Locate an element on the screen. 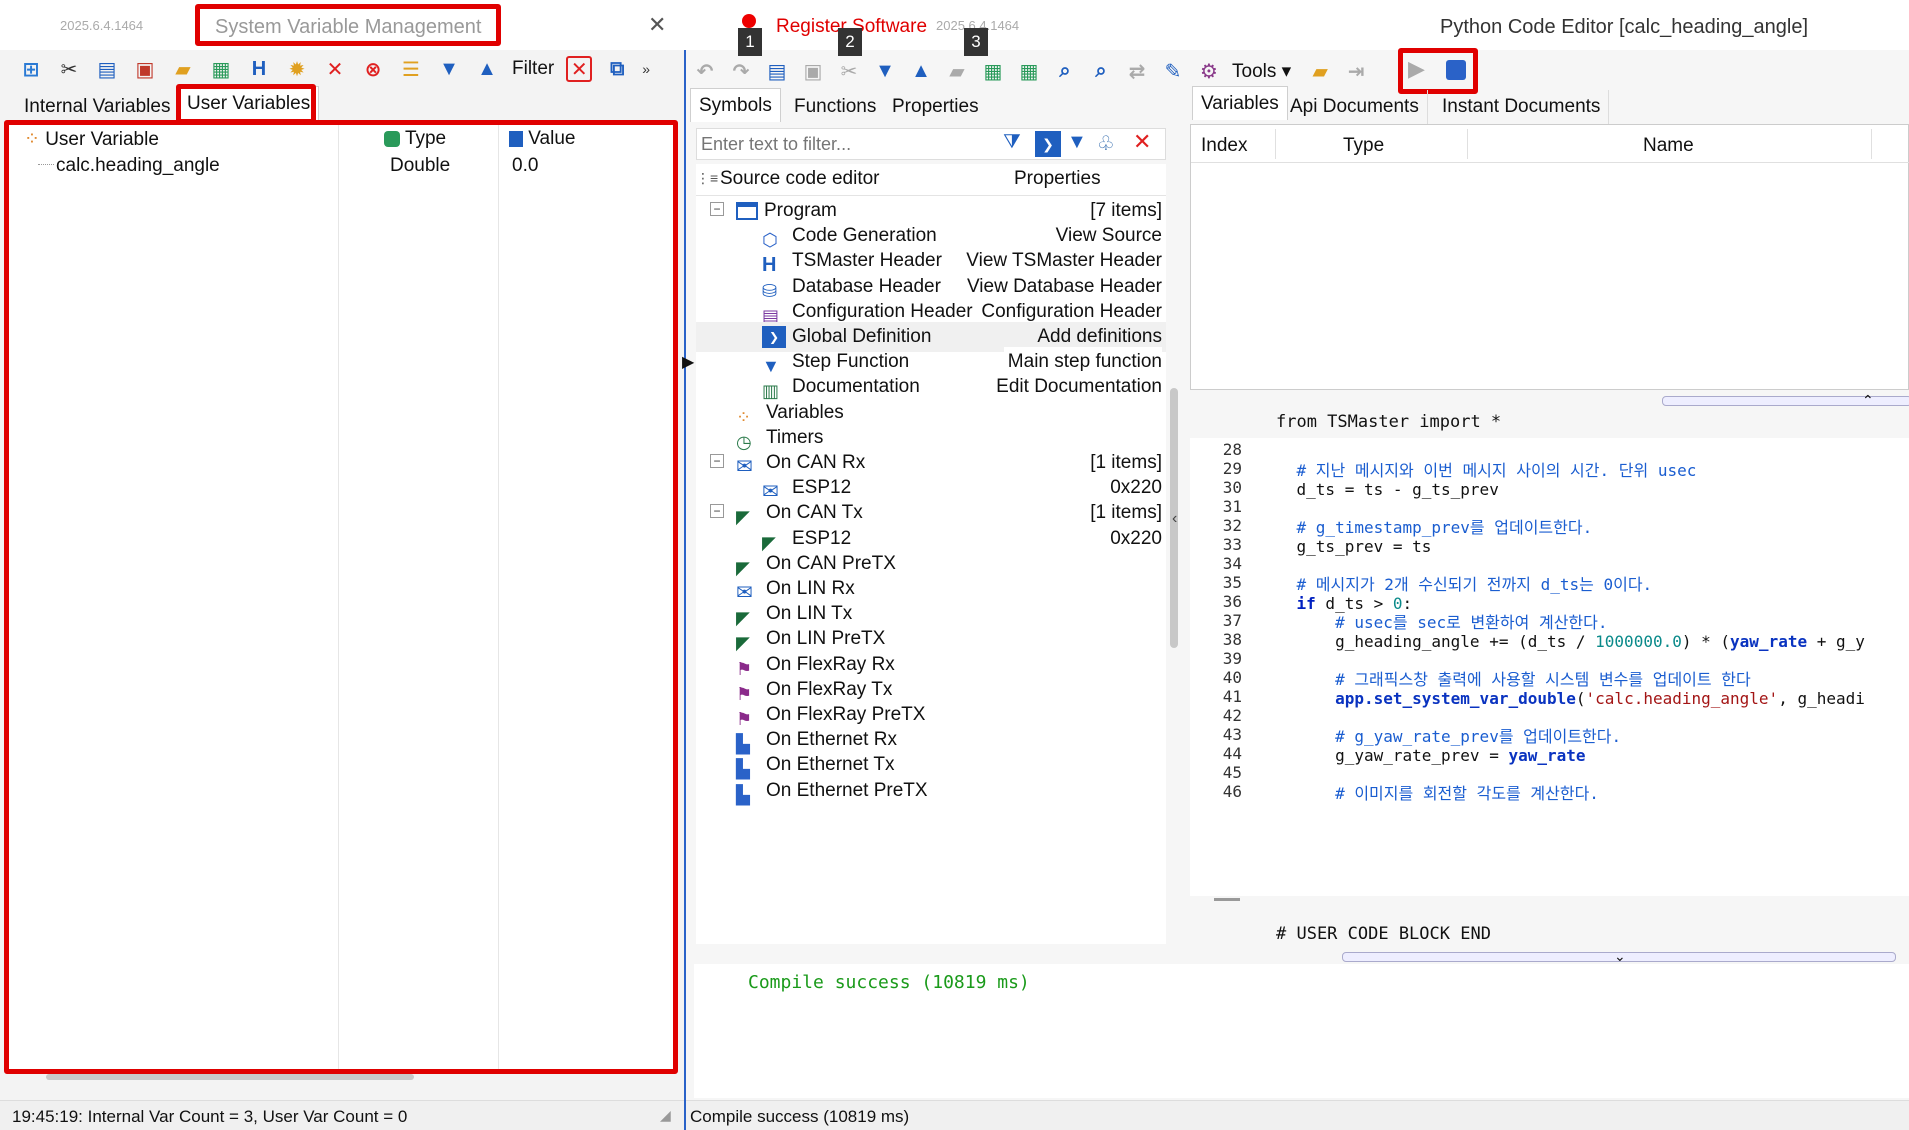  collapse-up-icon: ⌃ is located at coordinates (1868, 400).